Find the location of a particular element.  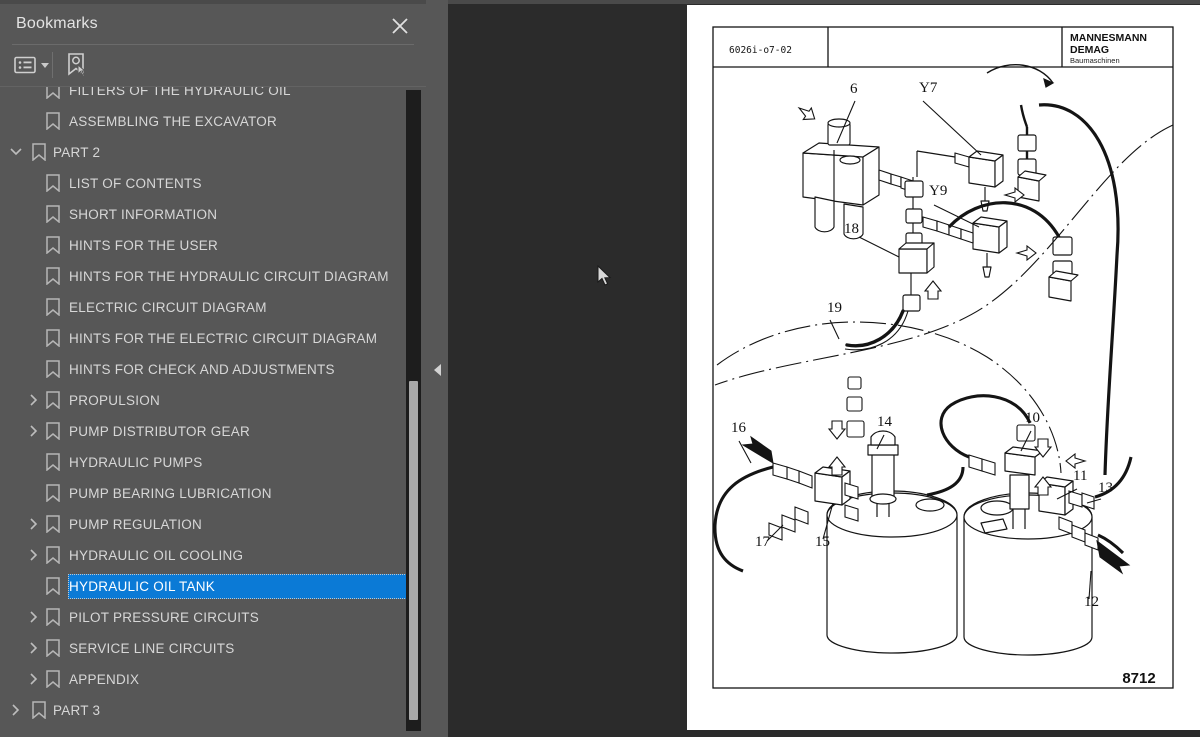

bookmark-item: PUMP DISTRIBUTOR GEAR is located at coordinates (205, 431).